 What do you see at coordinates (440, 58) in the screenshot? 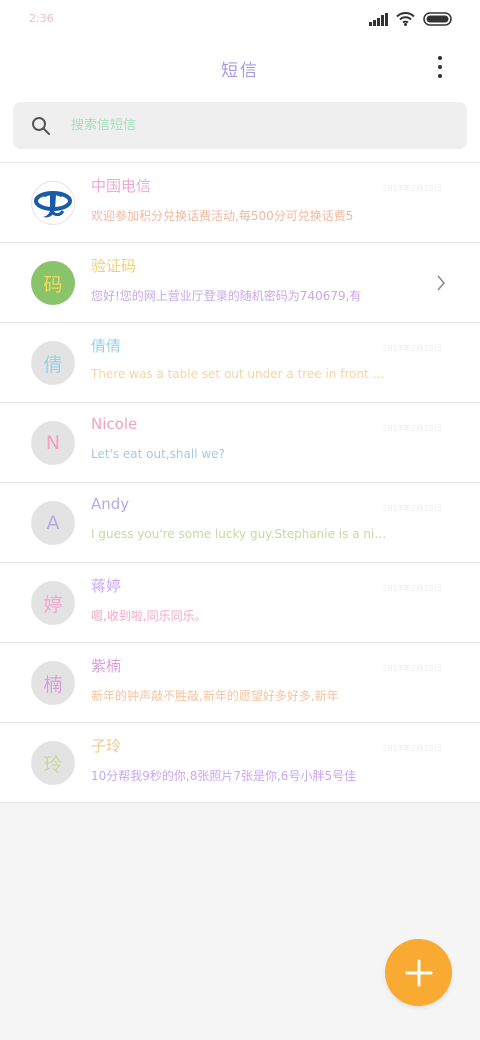
I see `more-vert-icon` at bounding box center [440, 58].